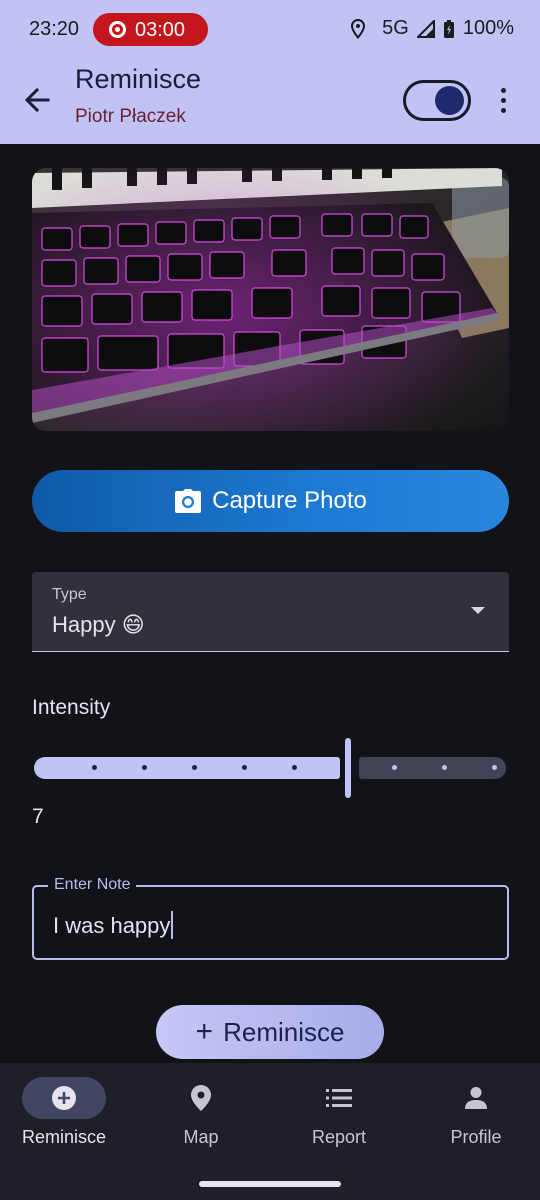  I want to click on signal-icon, so click(425, 28).